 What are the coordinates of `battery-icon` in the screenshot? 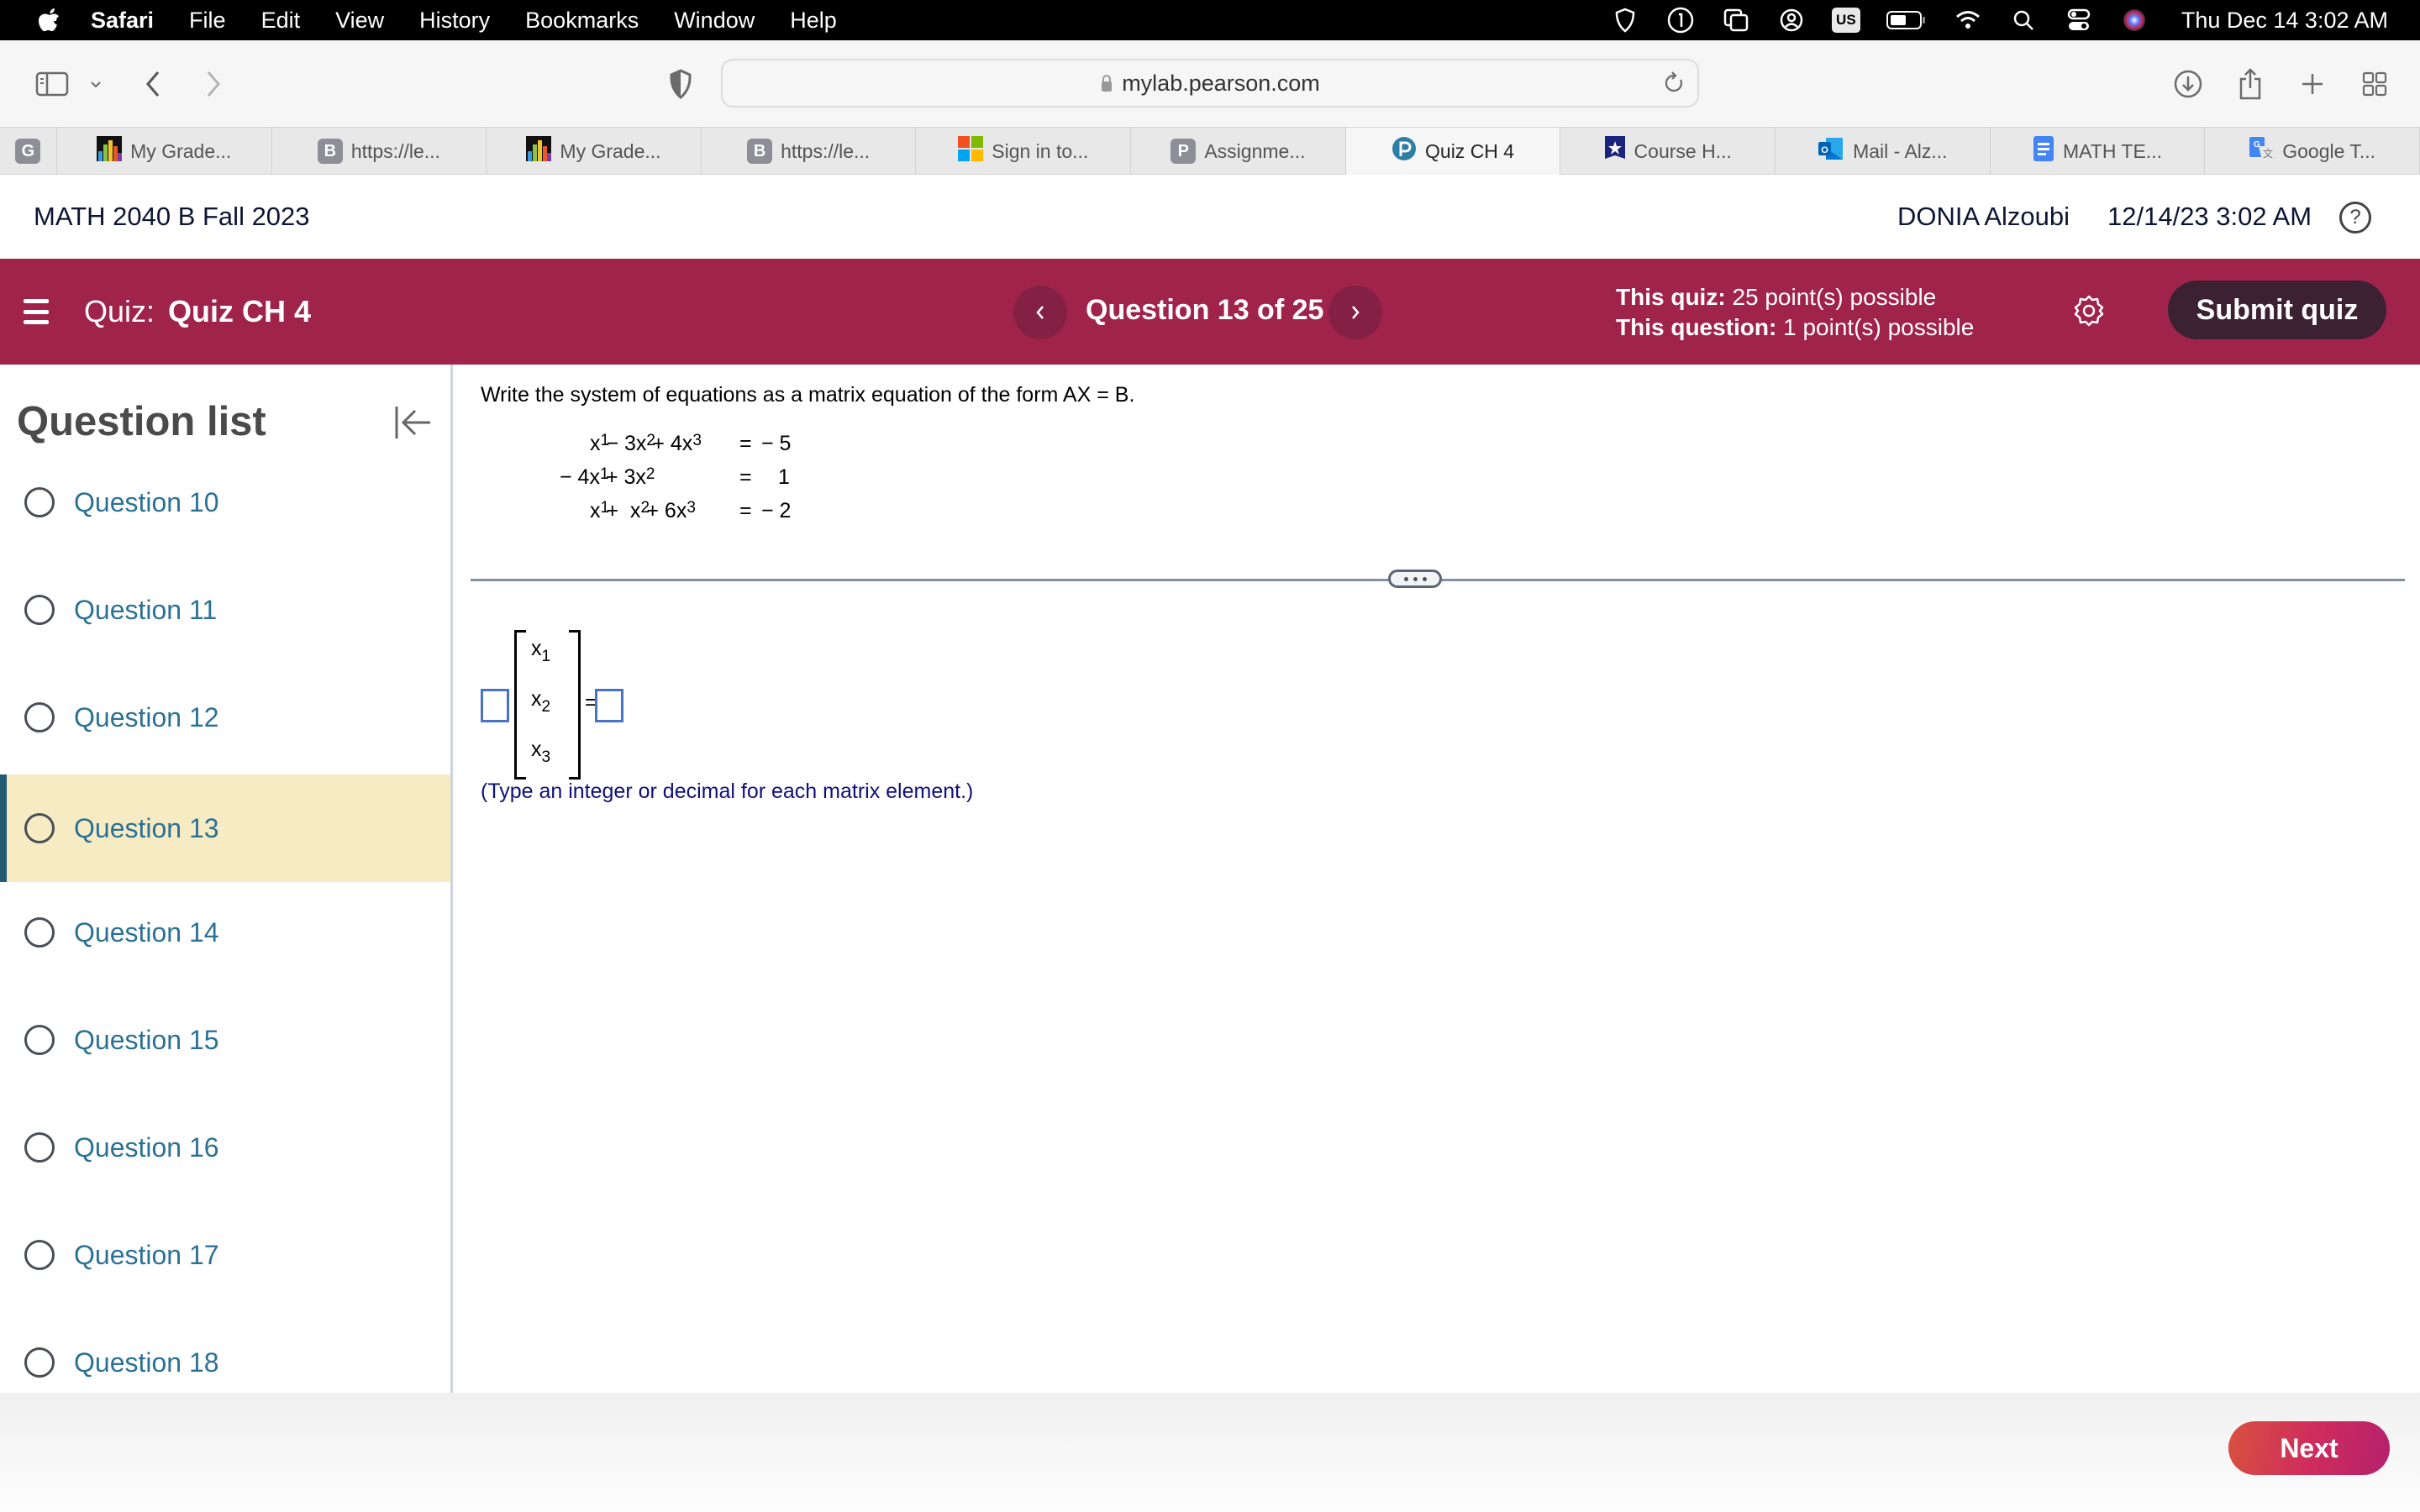 It's located at (1907, 20).